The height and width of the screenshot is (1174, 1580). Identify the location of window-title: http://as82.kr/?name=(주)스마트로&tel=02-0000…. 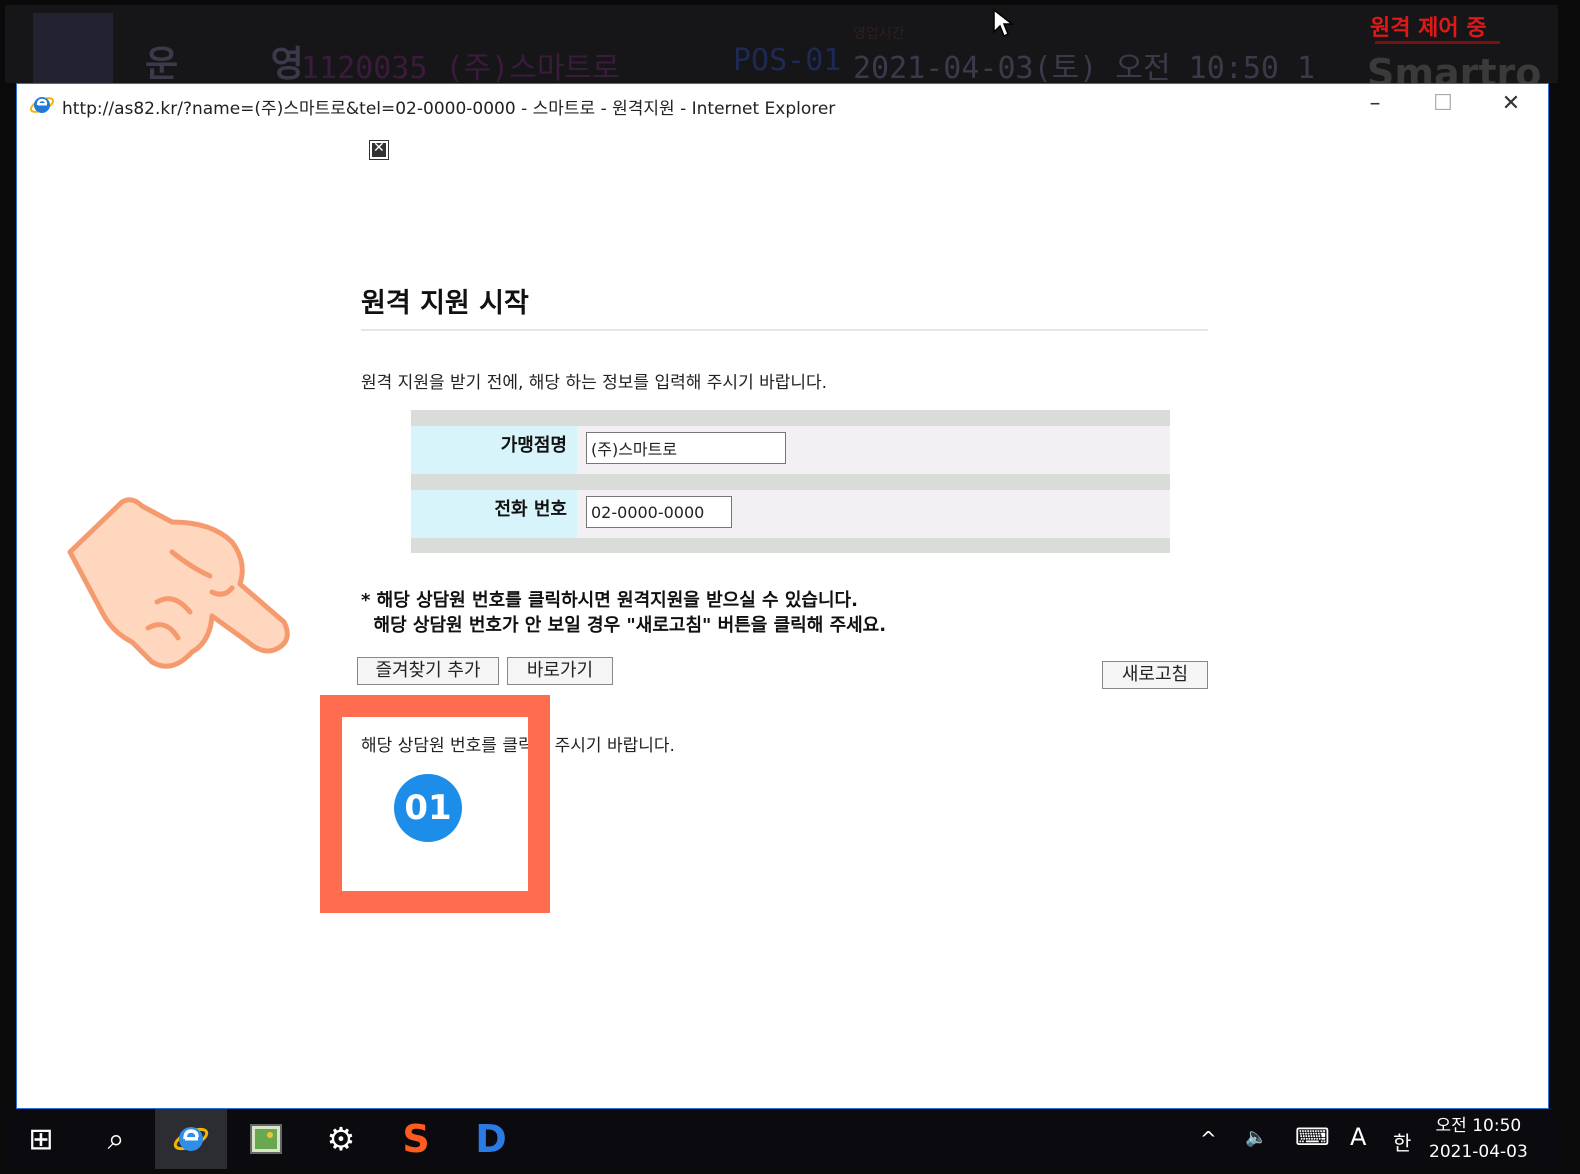
(449, 109).